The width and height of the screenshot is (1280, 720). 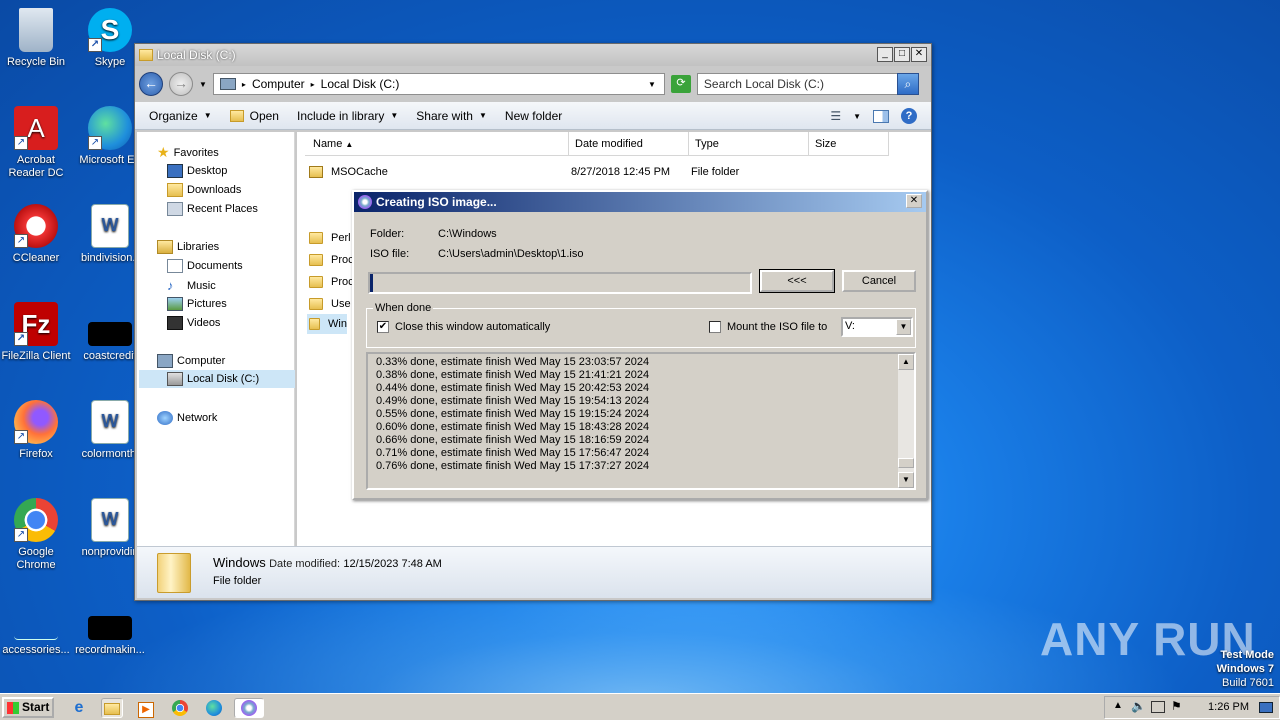 I want to click on chrome-taskbar-icon, so click(x=180, y=708).